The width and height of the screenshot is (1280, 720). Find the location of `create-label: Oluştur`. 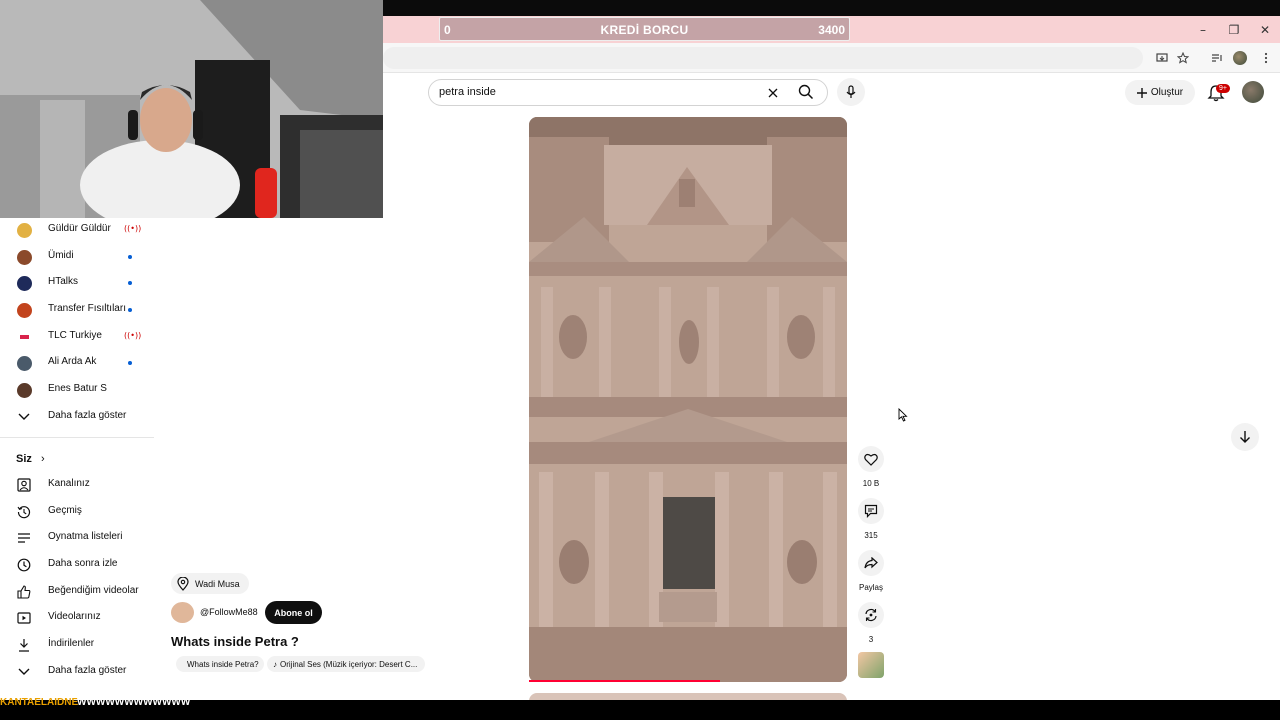

create-label: Oluştur is located at coordinates (1167, 92).